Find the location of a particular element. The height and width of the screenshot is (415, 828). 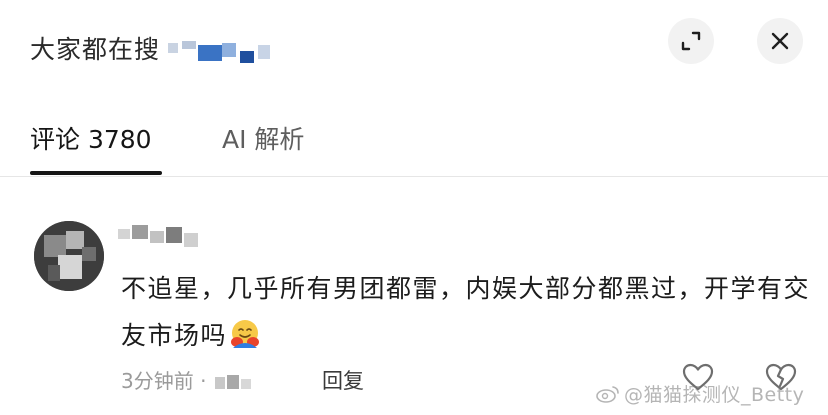

username-blurred is located at coordinates (160, 236).